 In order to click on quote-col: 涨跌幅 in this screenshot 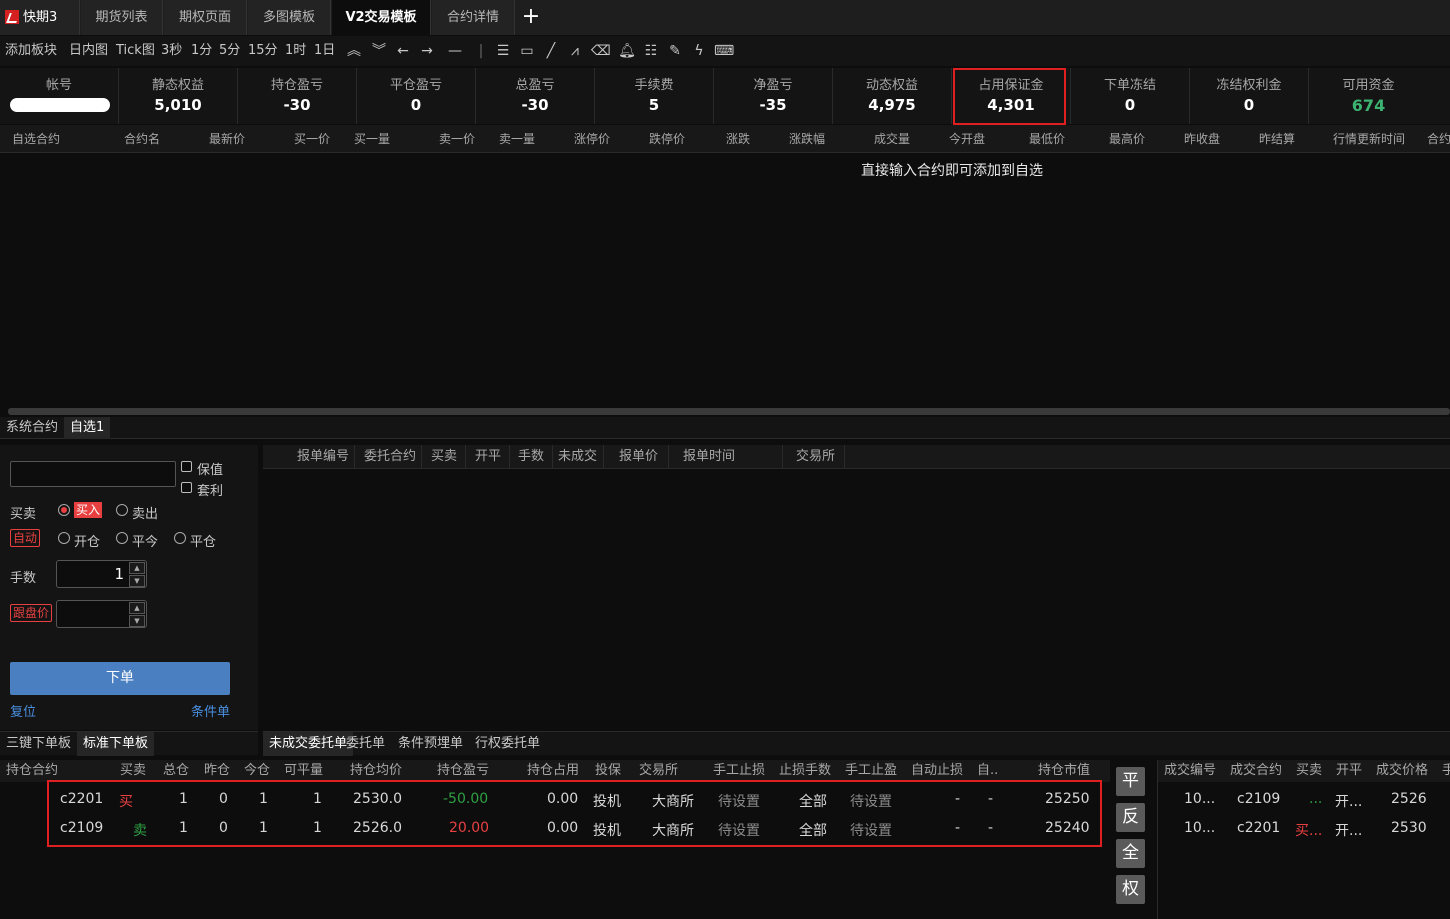, I will do `click(807, 139)`.